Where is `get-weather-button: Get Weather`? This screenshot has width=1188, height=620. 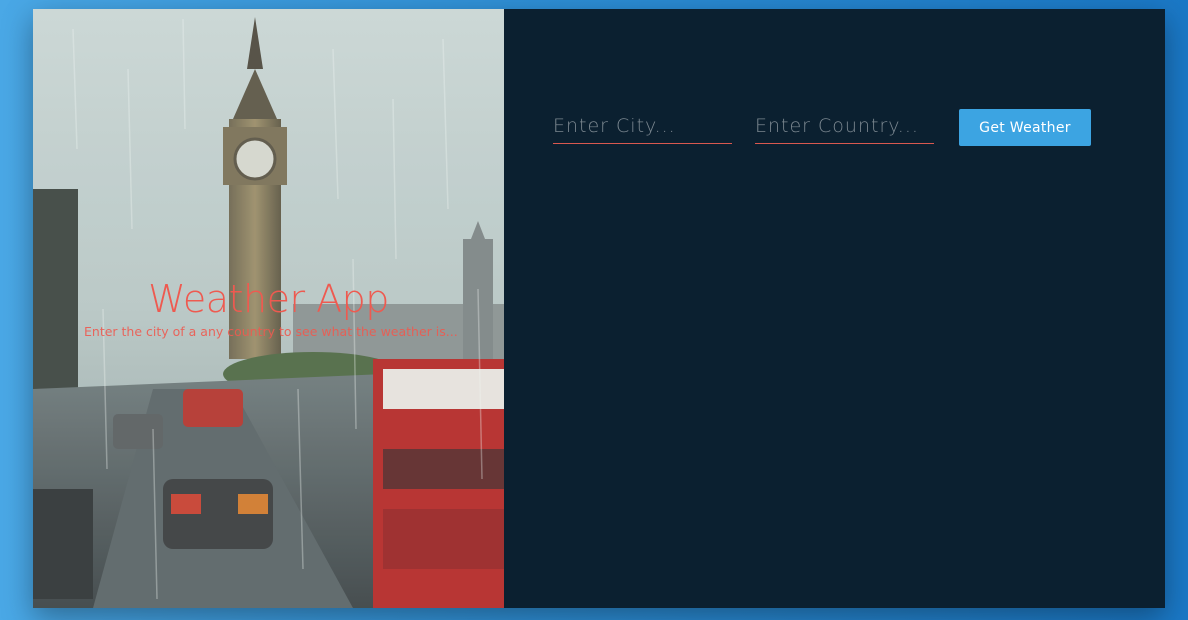
get-weather-button: Get Weather is located at coordinates (1025, 127).